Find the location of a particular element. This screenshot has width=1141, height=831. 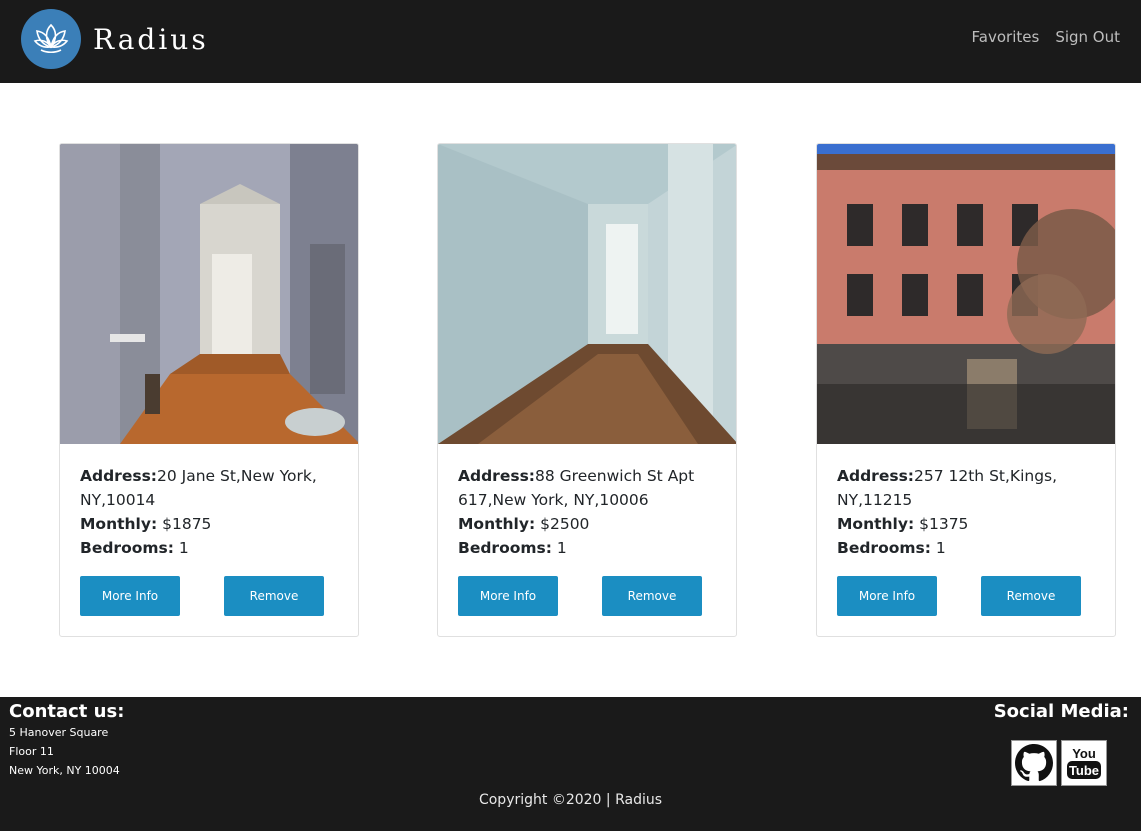

svg-text: You is located at coordinates (1084, 753).